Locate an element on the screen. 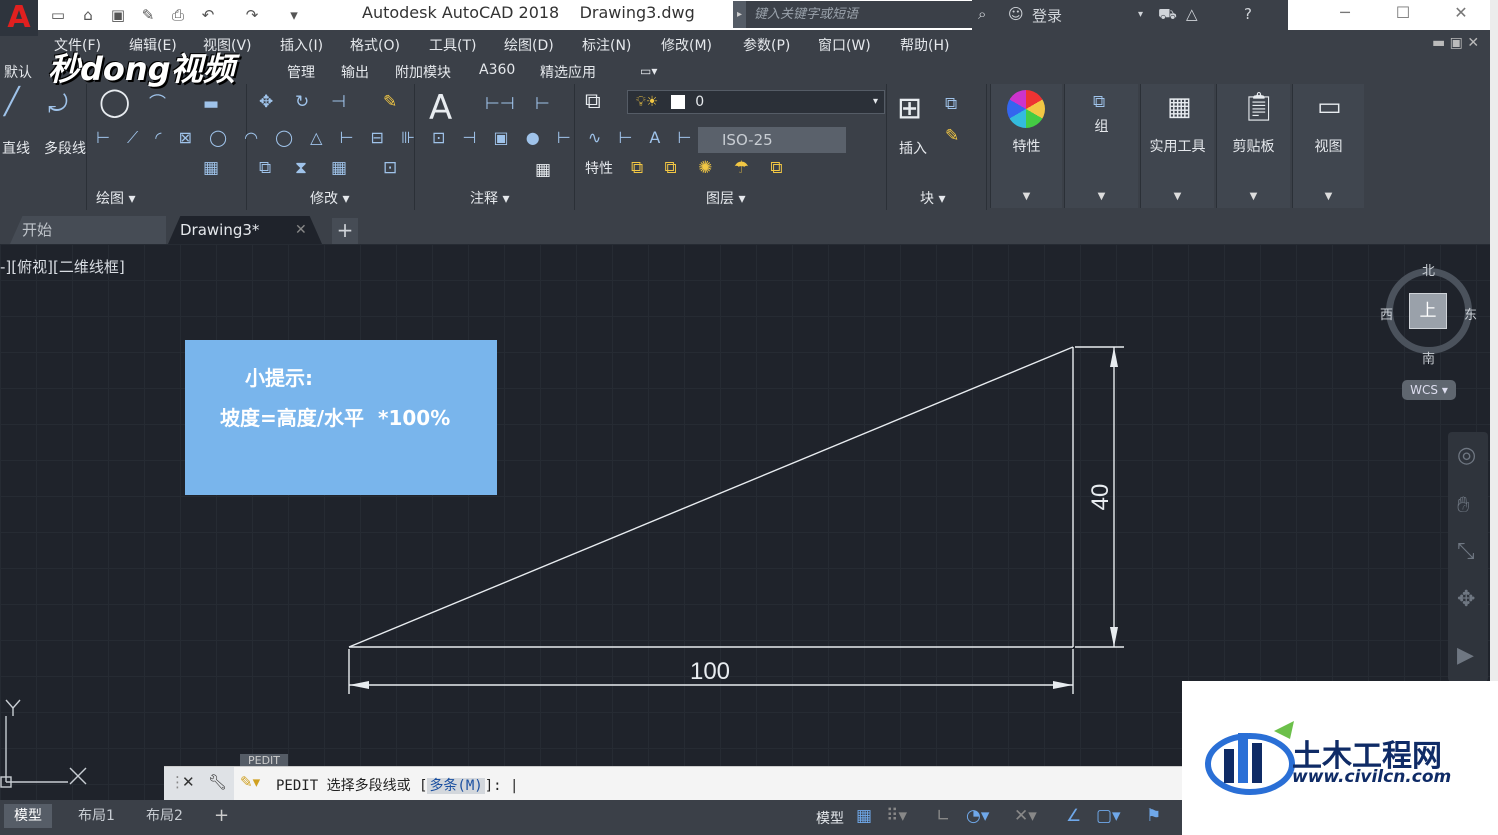 The height and width of the screenshot is (835, 1498). login-dropdown-icon: ▾ is located at coordinates (1140, 14).